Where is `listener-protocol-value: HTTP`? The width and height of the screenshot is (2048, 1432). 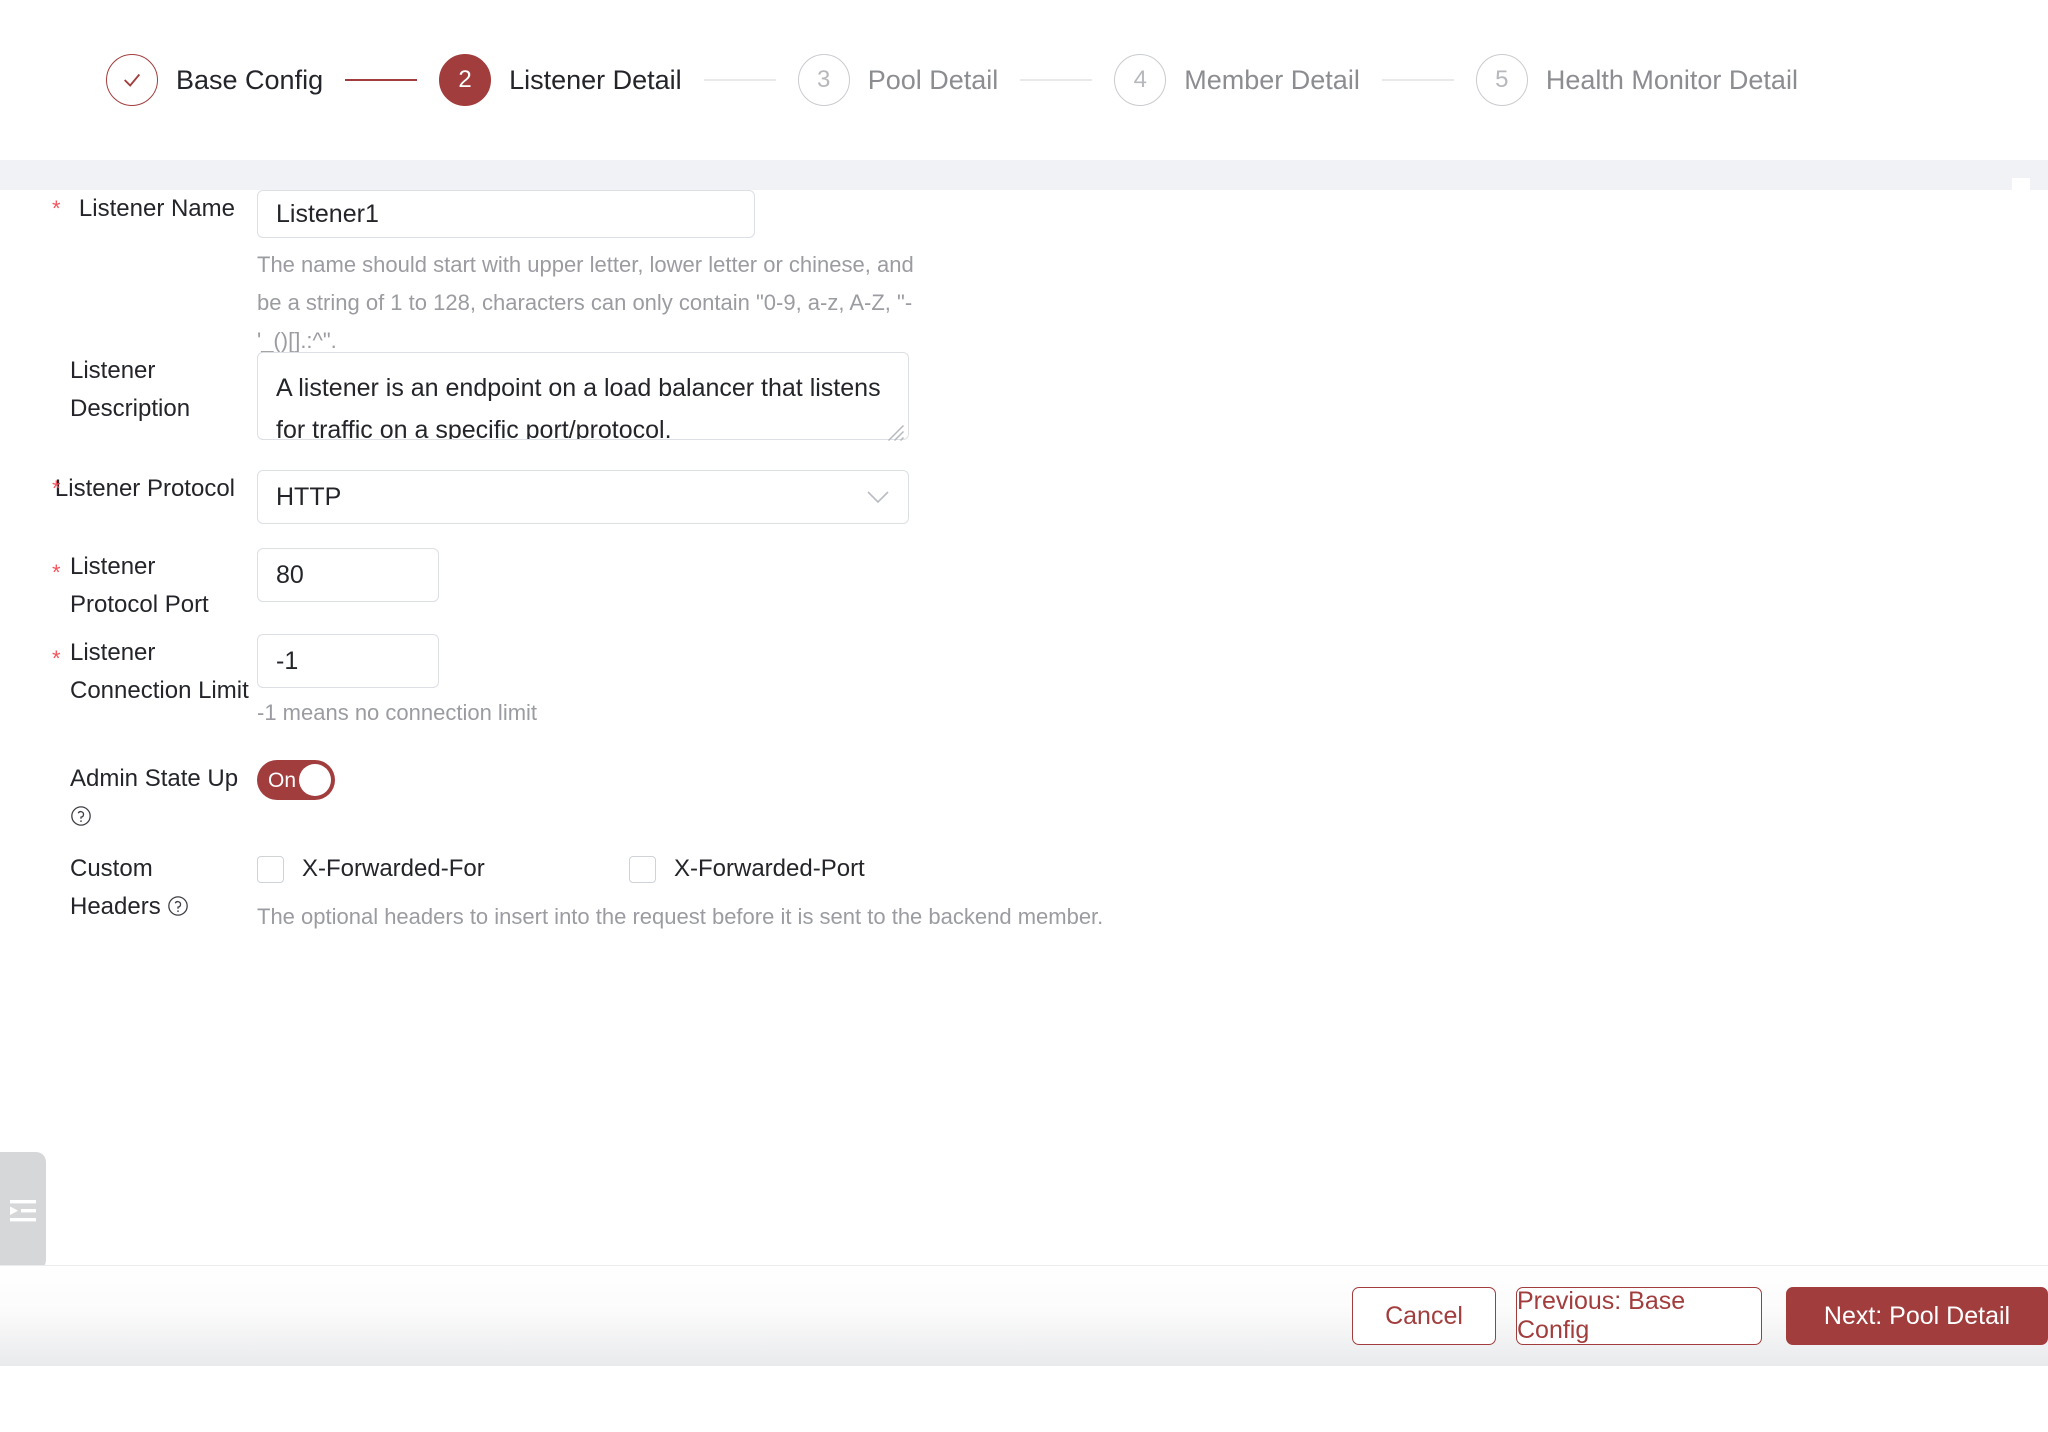
listener-protocol-value: HTTP is located at coordinates (309, 496).